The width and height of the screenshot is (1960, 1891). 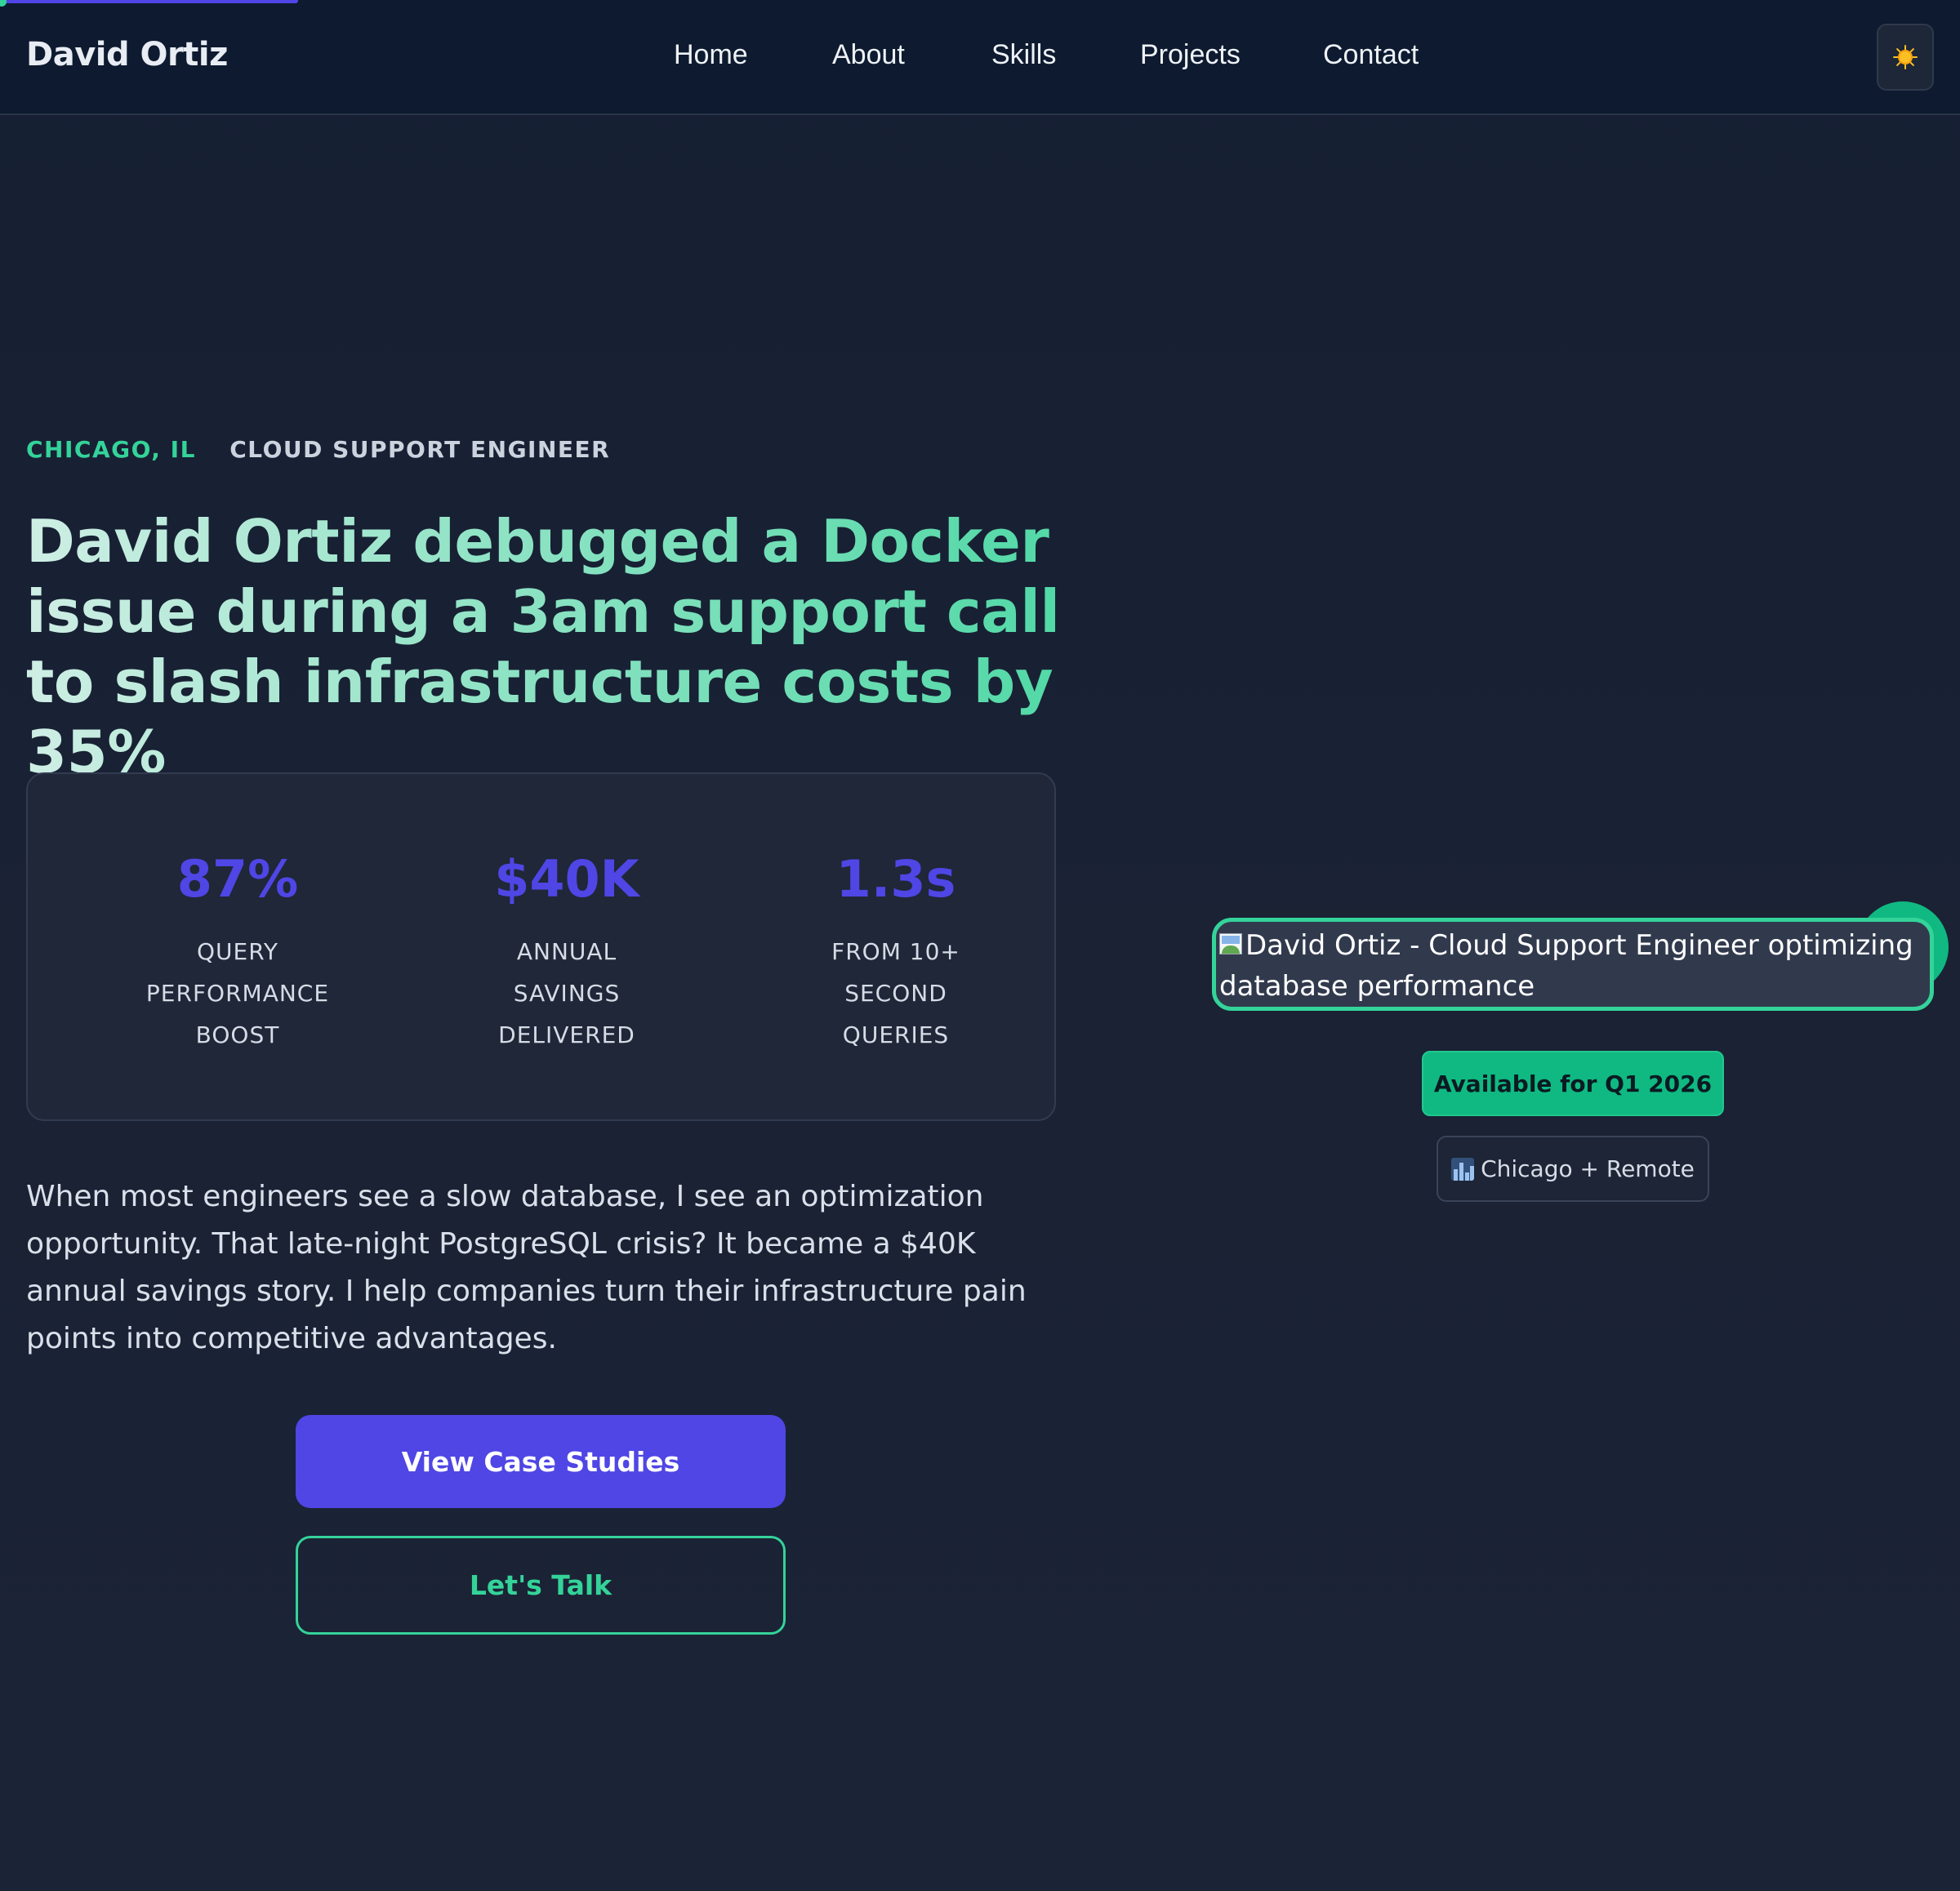 I want to click on location-badge-label: Chicago + Remote, so click(x=1588, y=1168).